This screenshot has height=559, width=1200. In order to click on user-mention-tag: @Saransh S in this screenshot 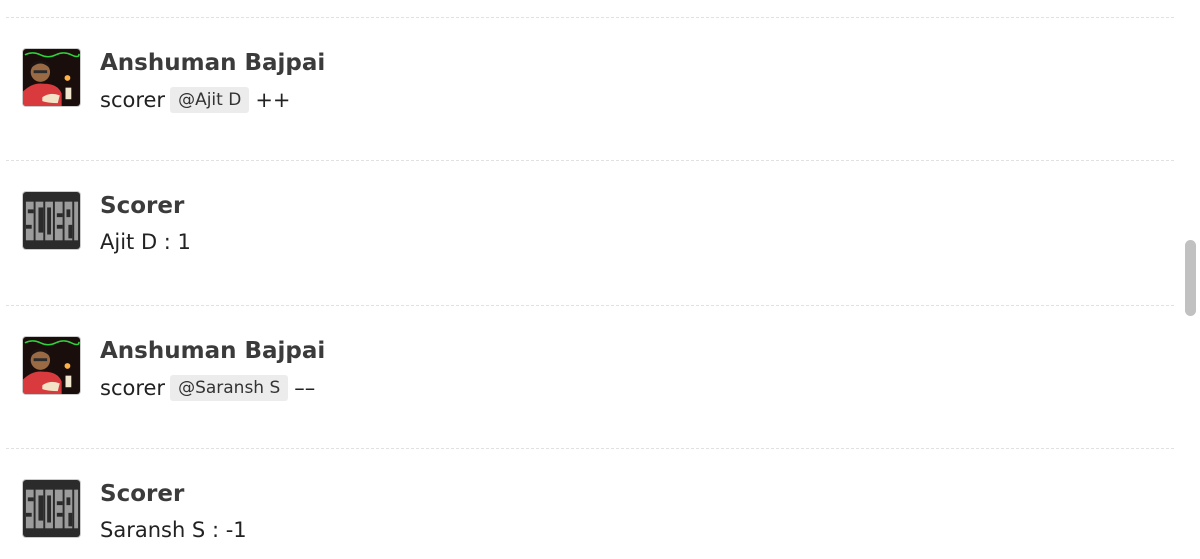, I will do `click(229, 388)`.